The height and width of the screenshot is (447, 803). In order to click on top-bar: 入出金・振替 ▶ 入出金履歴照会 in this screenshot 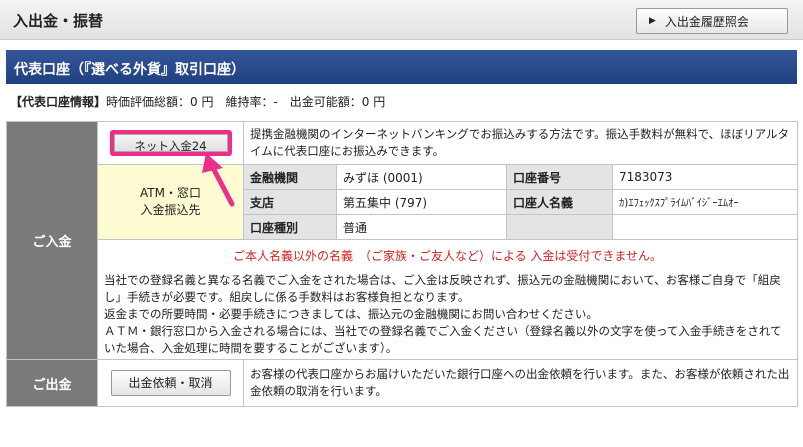, I will do `click(401, 20)`.